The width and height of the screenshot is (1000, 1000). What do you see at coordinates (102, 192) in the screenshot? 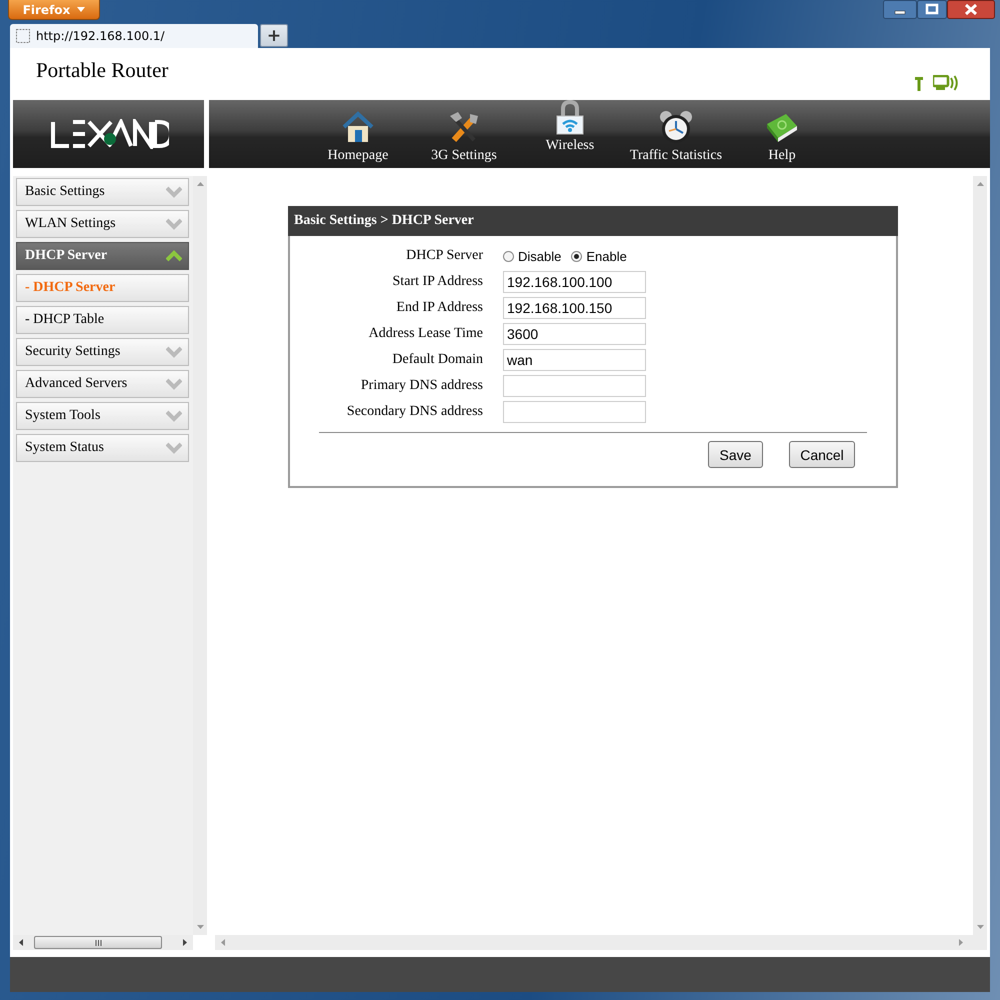
I see `sidebar-item: Basic Settings` at bounding box center [102, 192].